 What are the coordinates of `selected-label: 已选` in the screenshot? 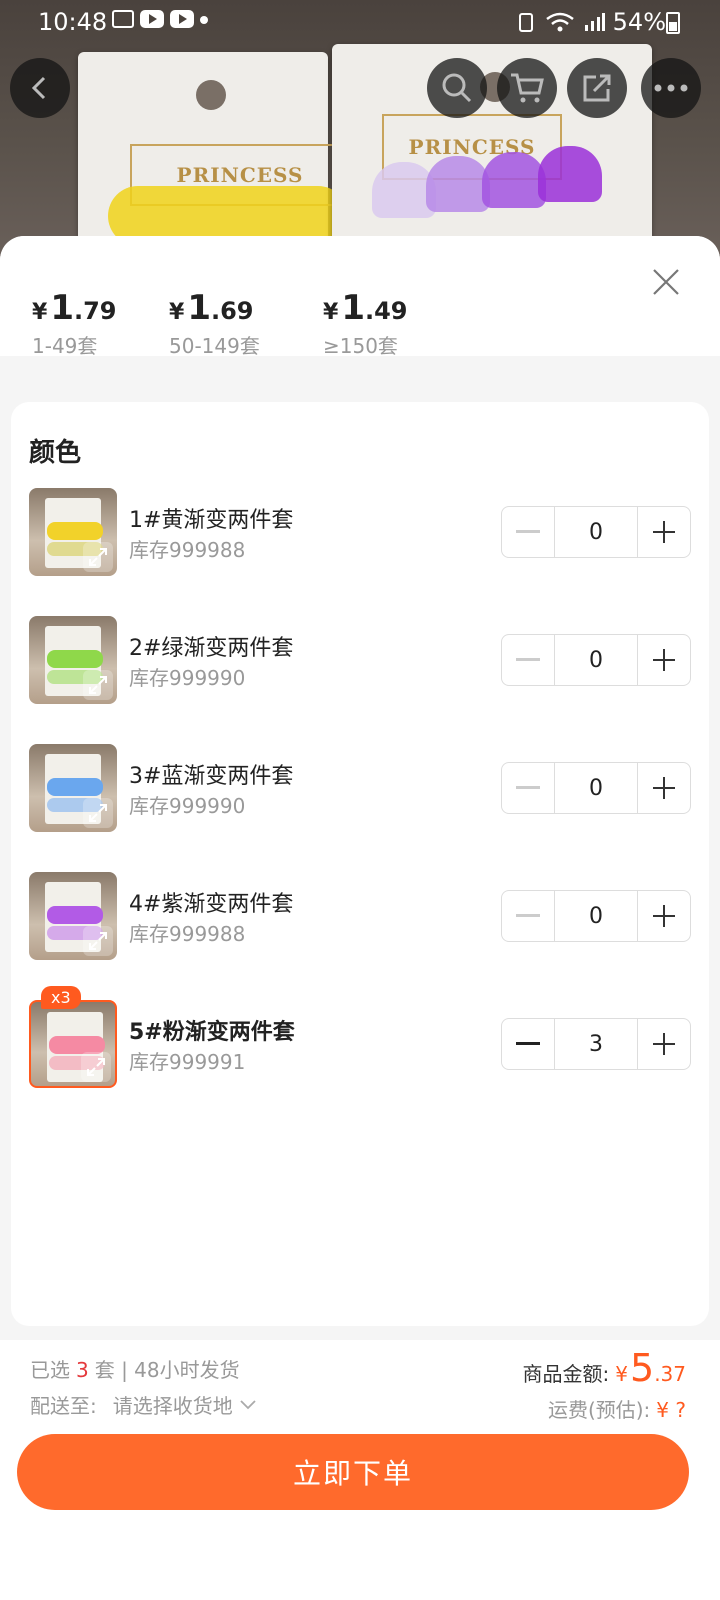 It's located at (50, 1370).